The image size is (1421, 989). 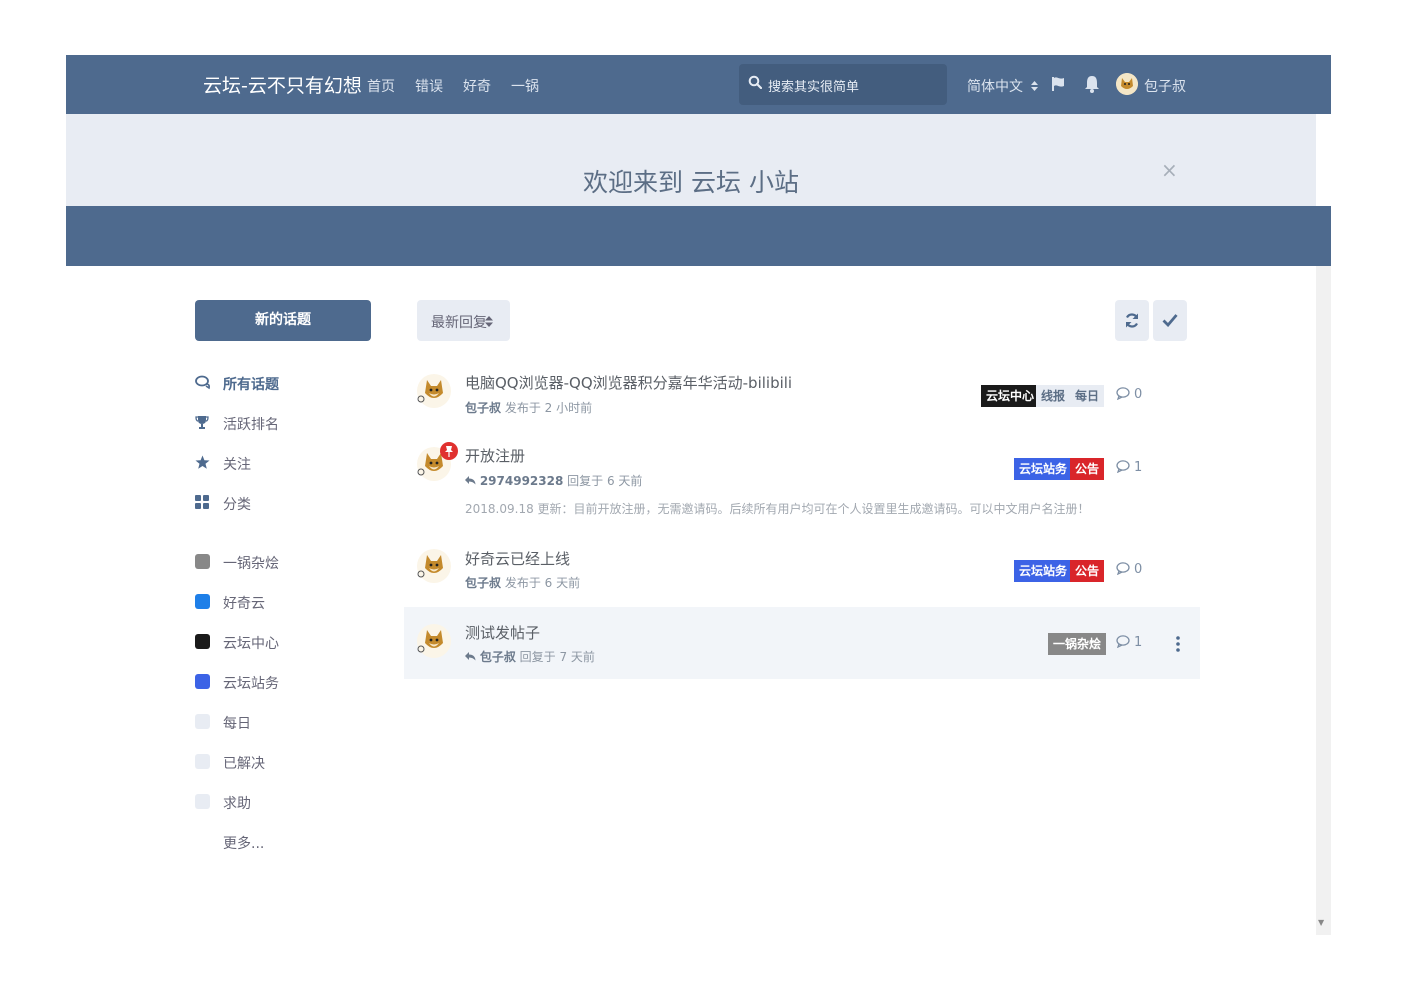 I want to click on top-header: 云坛-云不只有幻想 首页 错误 好奇 一锅 搜索其实很简单 简体中文 包子叔, so click(x=698, y=84).